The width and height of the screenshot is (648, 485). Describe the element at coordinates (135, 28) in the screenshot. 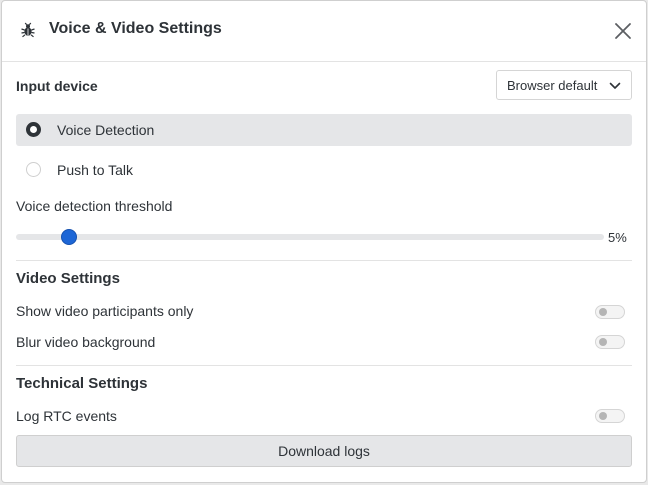

I see `modal-title: Voice & Video Settings` at that location.